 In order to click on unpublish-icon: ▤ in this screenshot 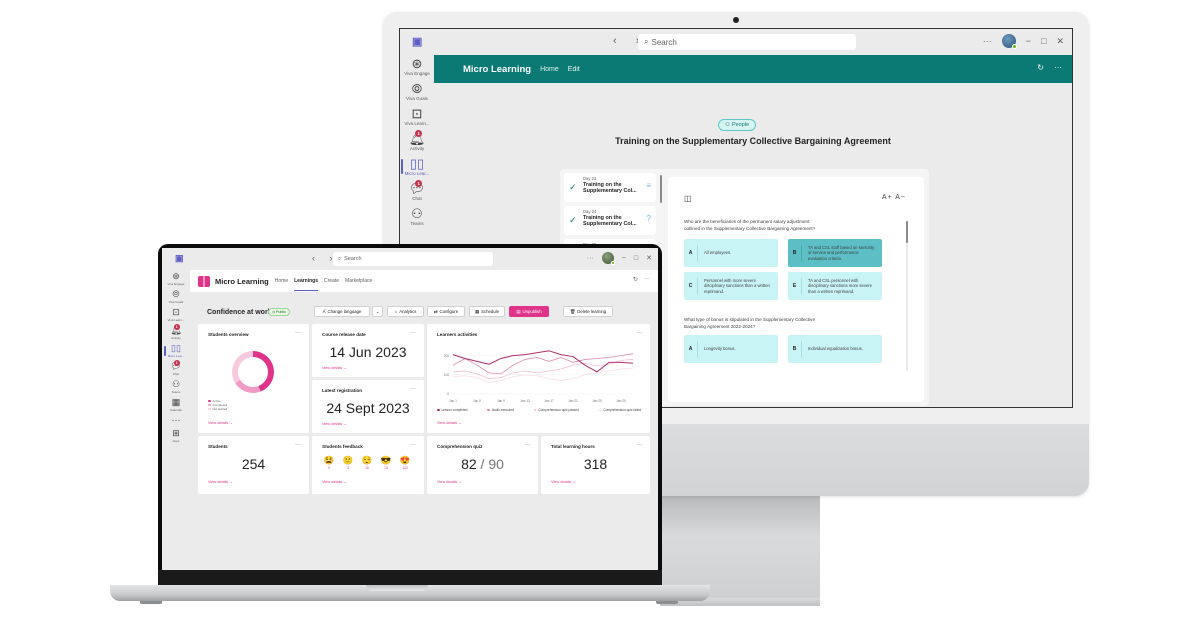, I will do `click(518, 311)`.